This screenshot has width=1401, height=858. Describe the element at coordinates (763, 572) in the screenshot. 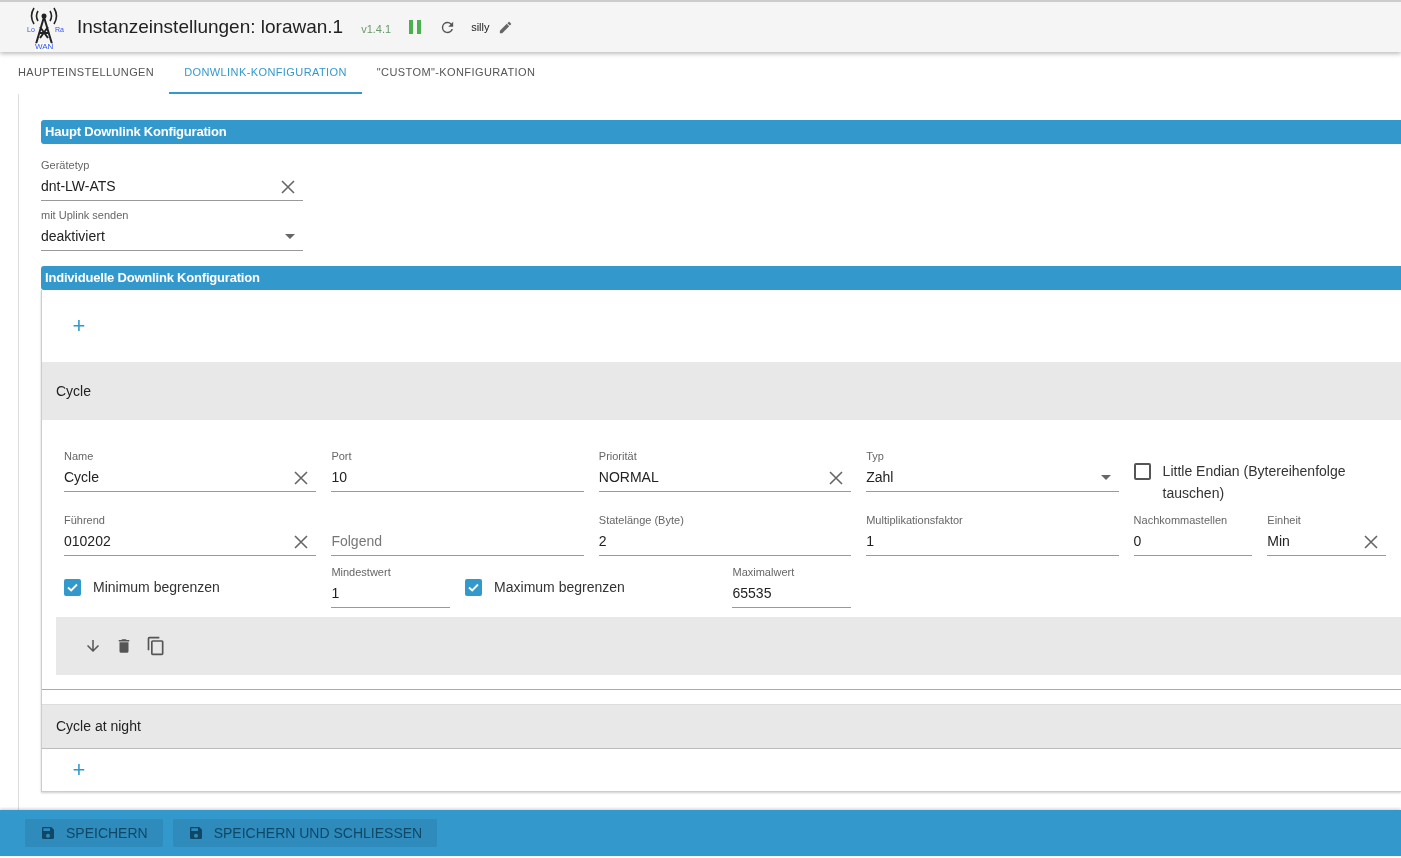

I see `field-label: Maximalwert` at that location.